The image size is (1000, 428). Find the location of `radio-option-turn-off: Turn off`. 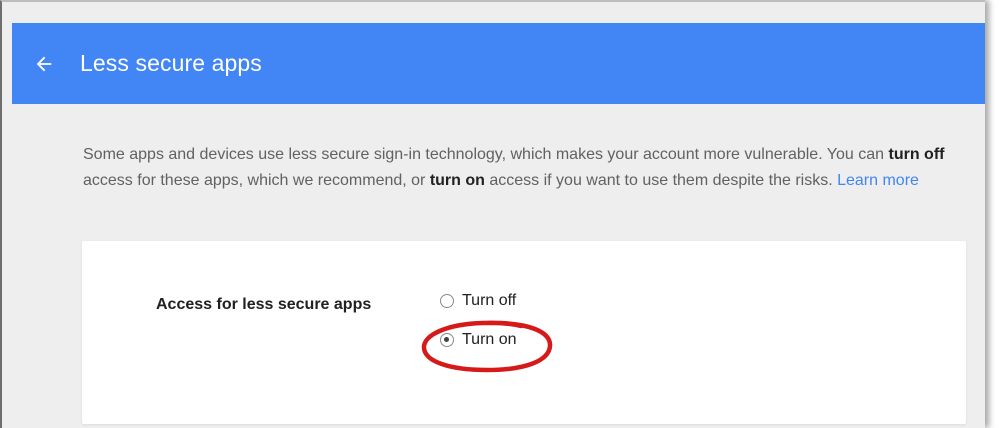

radio-option-turn-off: Turn off is located at coordinates (478, 301).